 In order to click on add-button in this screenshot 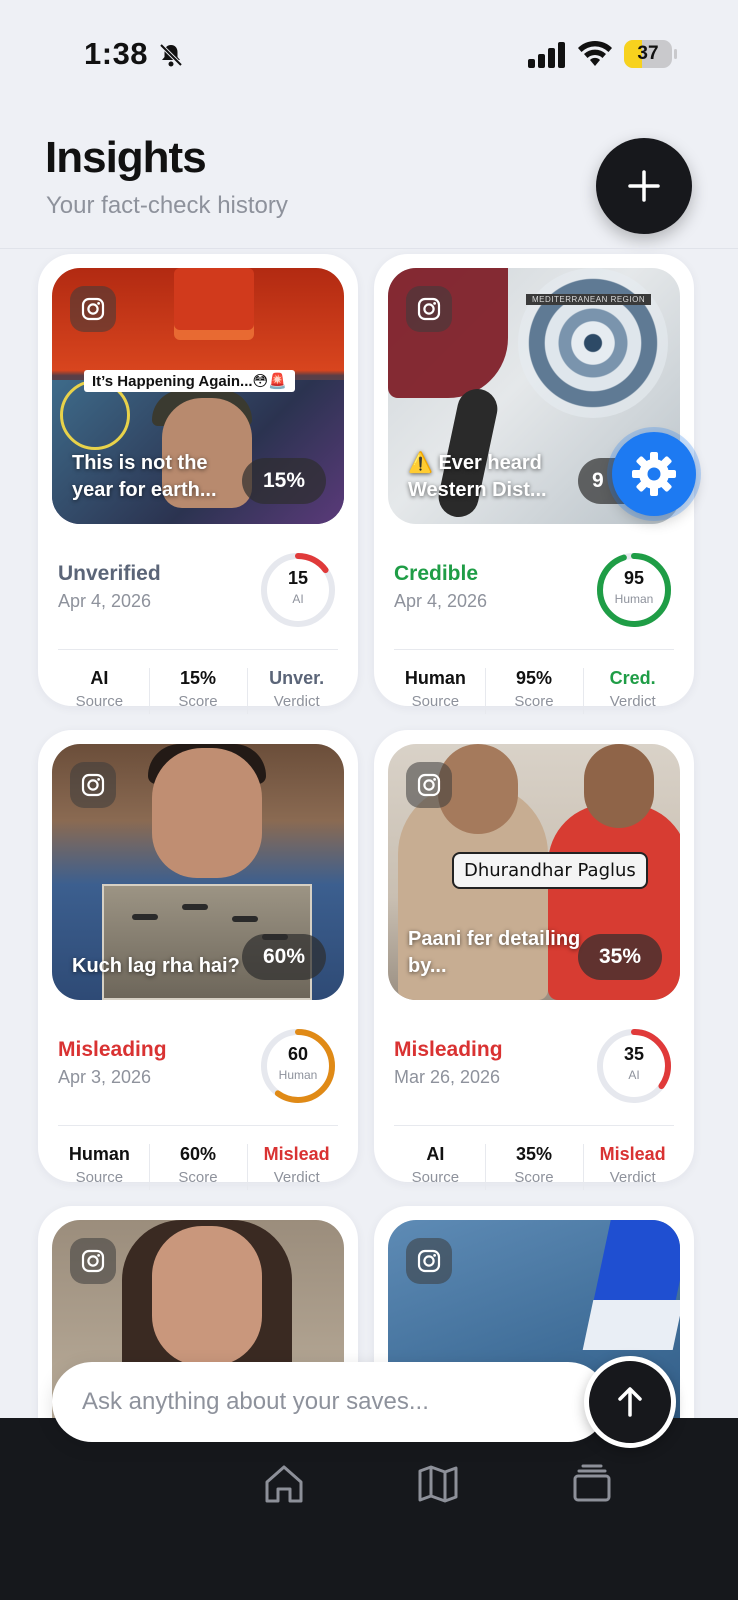, I will do `click(644, 186)`.